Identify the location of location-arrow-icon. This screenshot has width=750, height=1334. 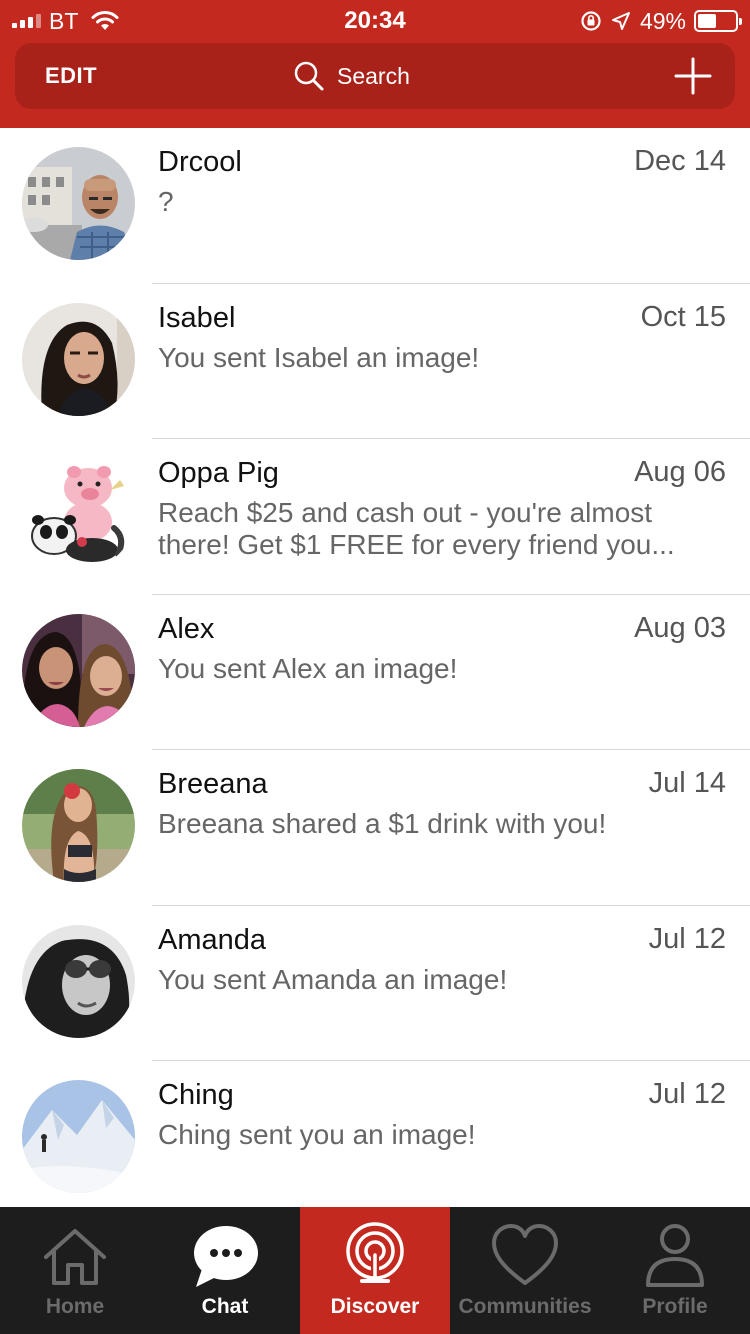
(620, 21).